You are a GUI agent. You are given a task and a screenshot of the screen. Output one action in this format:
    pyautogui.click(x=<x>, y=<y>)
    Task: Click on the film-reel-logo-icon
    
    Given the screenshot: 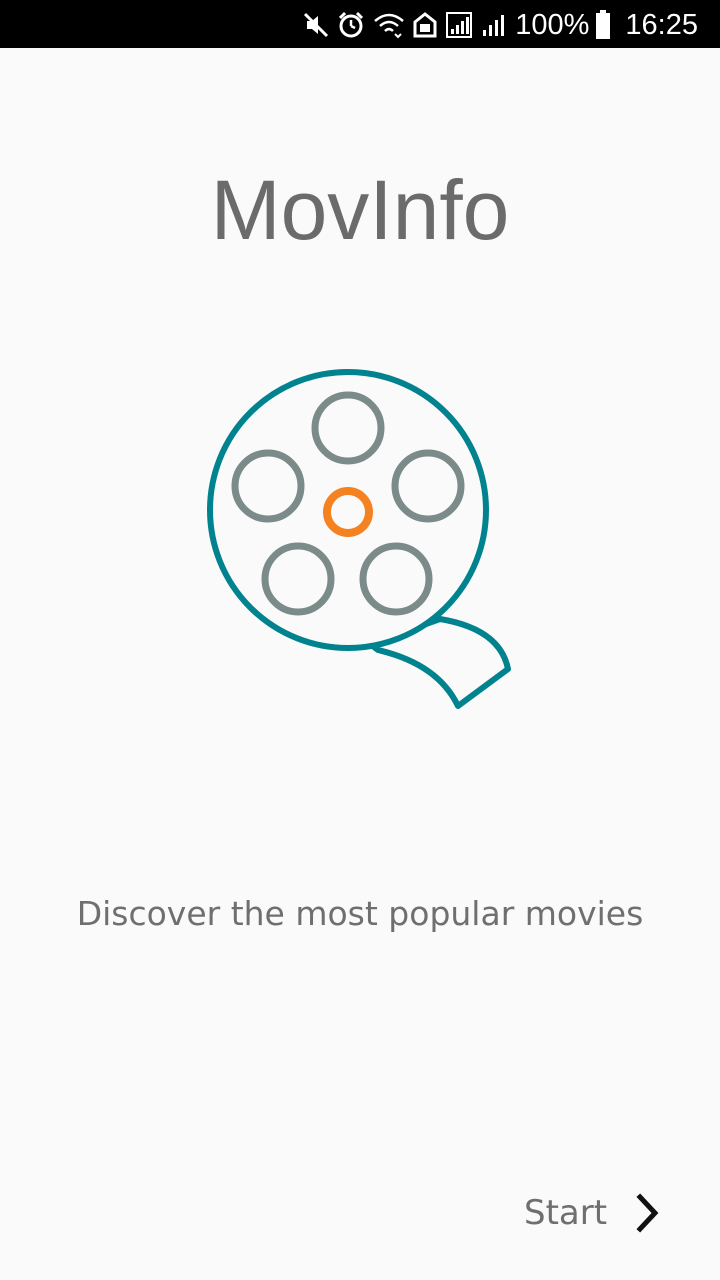 What is the action you would take?
    pyautogui.click(x=360, y=540)
    